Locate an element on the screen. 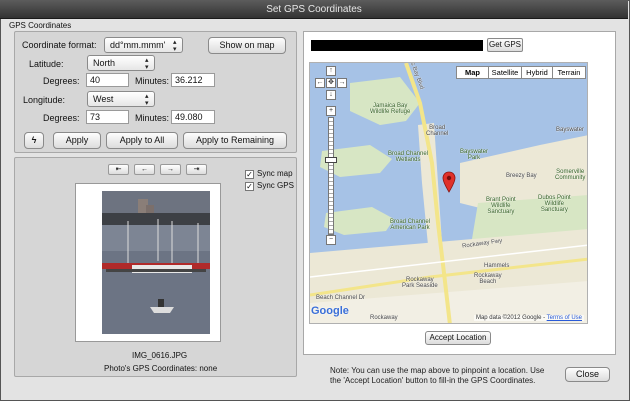  window-title: Set GPS Coordinates is located at coordinates (314, 9).